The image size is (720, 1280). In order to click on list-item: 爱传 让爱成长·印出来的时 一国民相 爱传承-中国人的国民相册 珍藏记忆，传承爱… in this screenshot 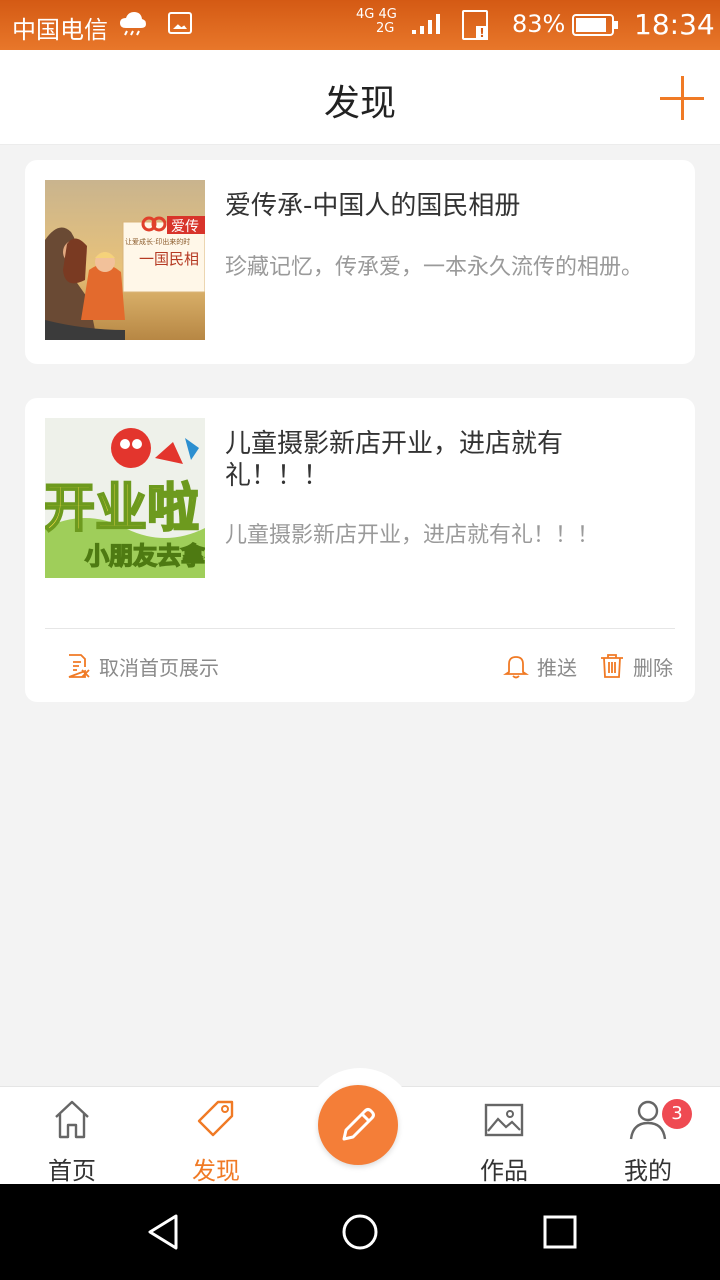, I will do `click(360, 262)`.